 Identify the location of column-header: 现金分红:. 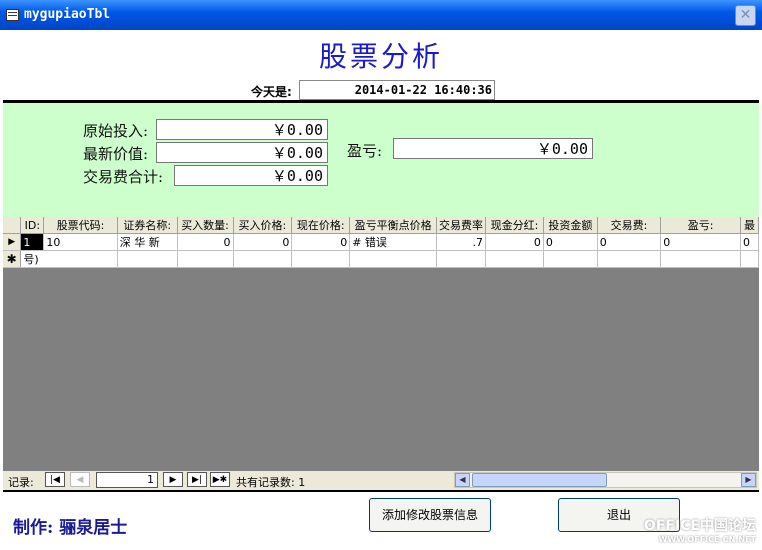
(514, 225).